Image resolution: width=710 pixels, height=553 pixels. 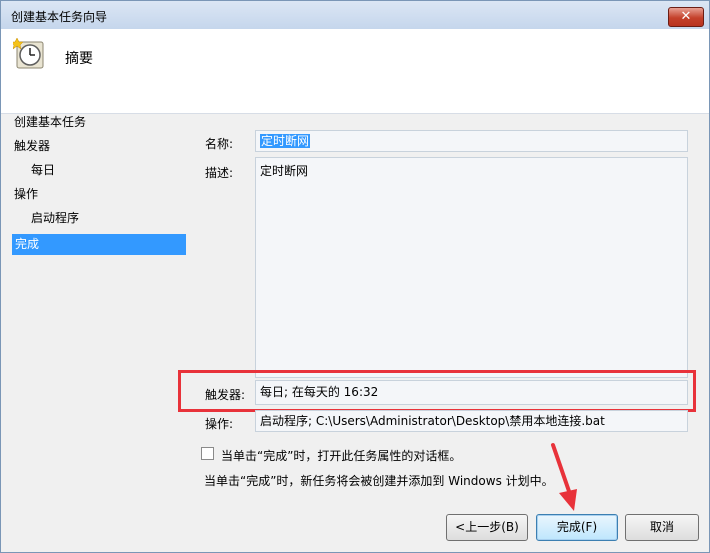 I want to click on back-button: <上一步(B), so click(x=487, y=527).